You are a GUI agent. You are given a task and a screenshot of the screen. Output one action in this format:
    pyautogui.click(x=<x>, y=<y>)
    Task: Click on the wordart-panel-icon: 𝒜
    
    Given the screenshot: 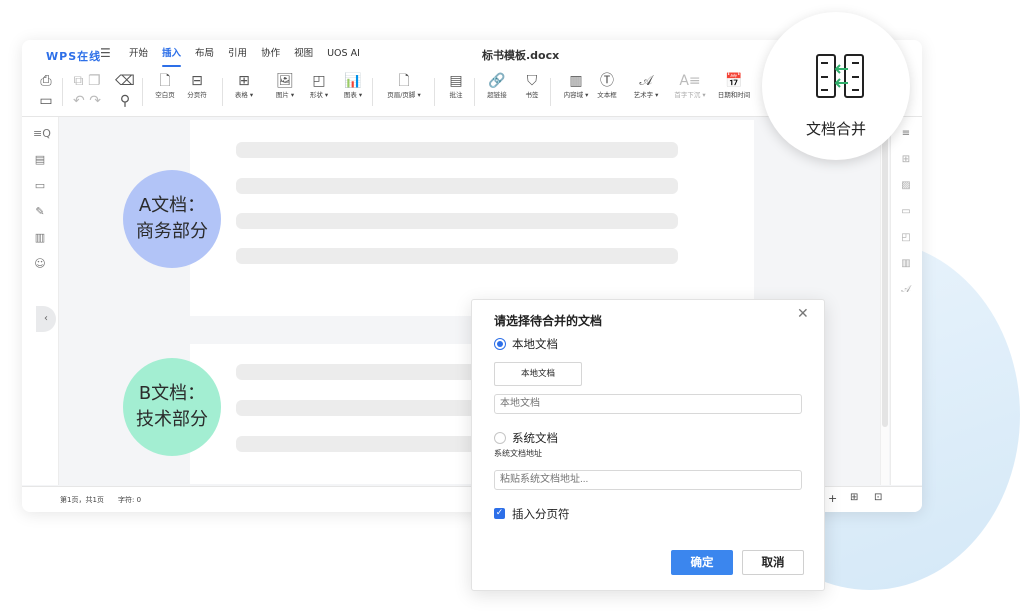 What is the action you would take?
    pyautogui.click(x=906, y=290)
    